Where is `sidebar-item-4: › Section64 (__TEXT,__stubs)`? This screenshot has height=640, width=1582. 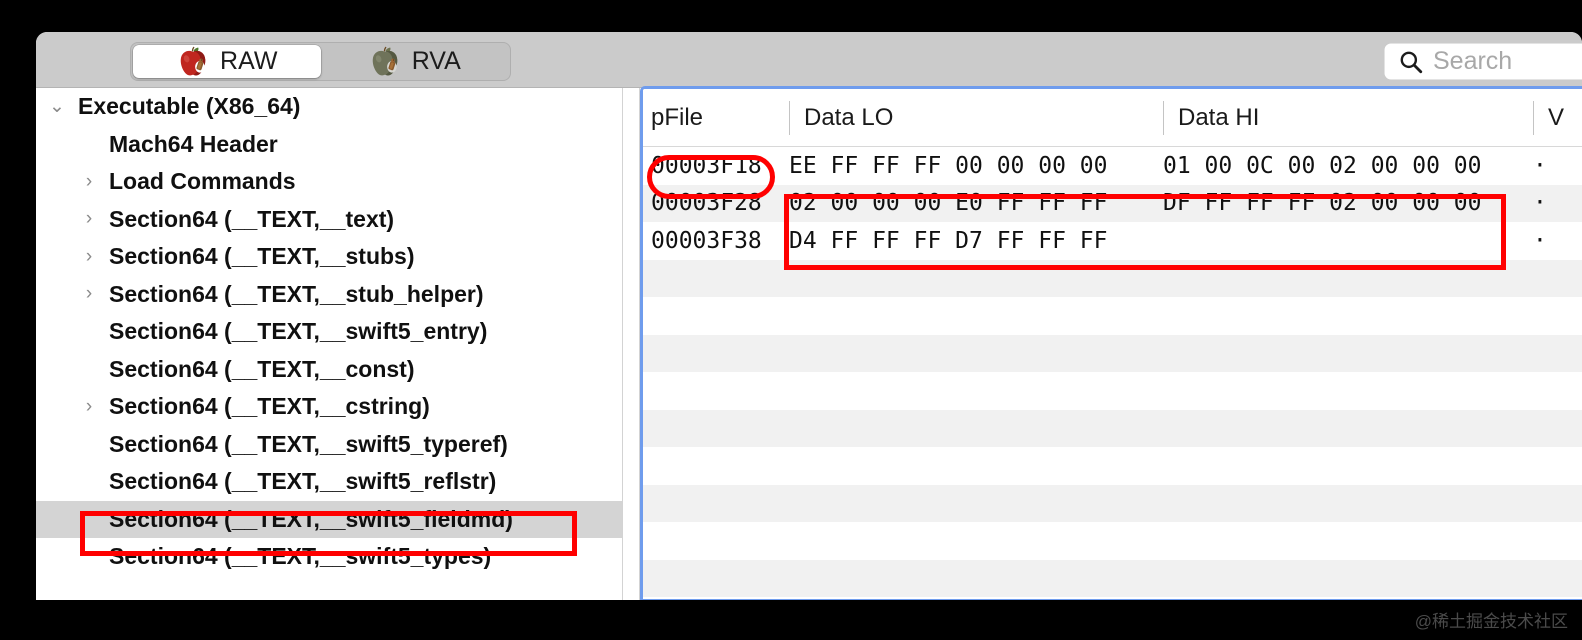
sidebar-item-4: › Section64 (__TEXT,__stubs) is located at coordinates (329, 257).